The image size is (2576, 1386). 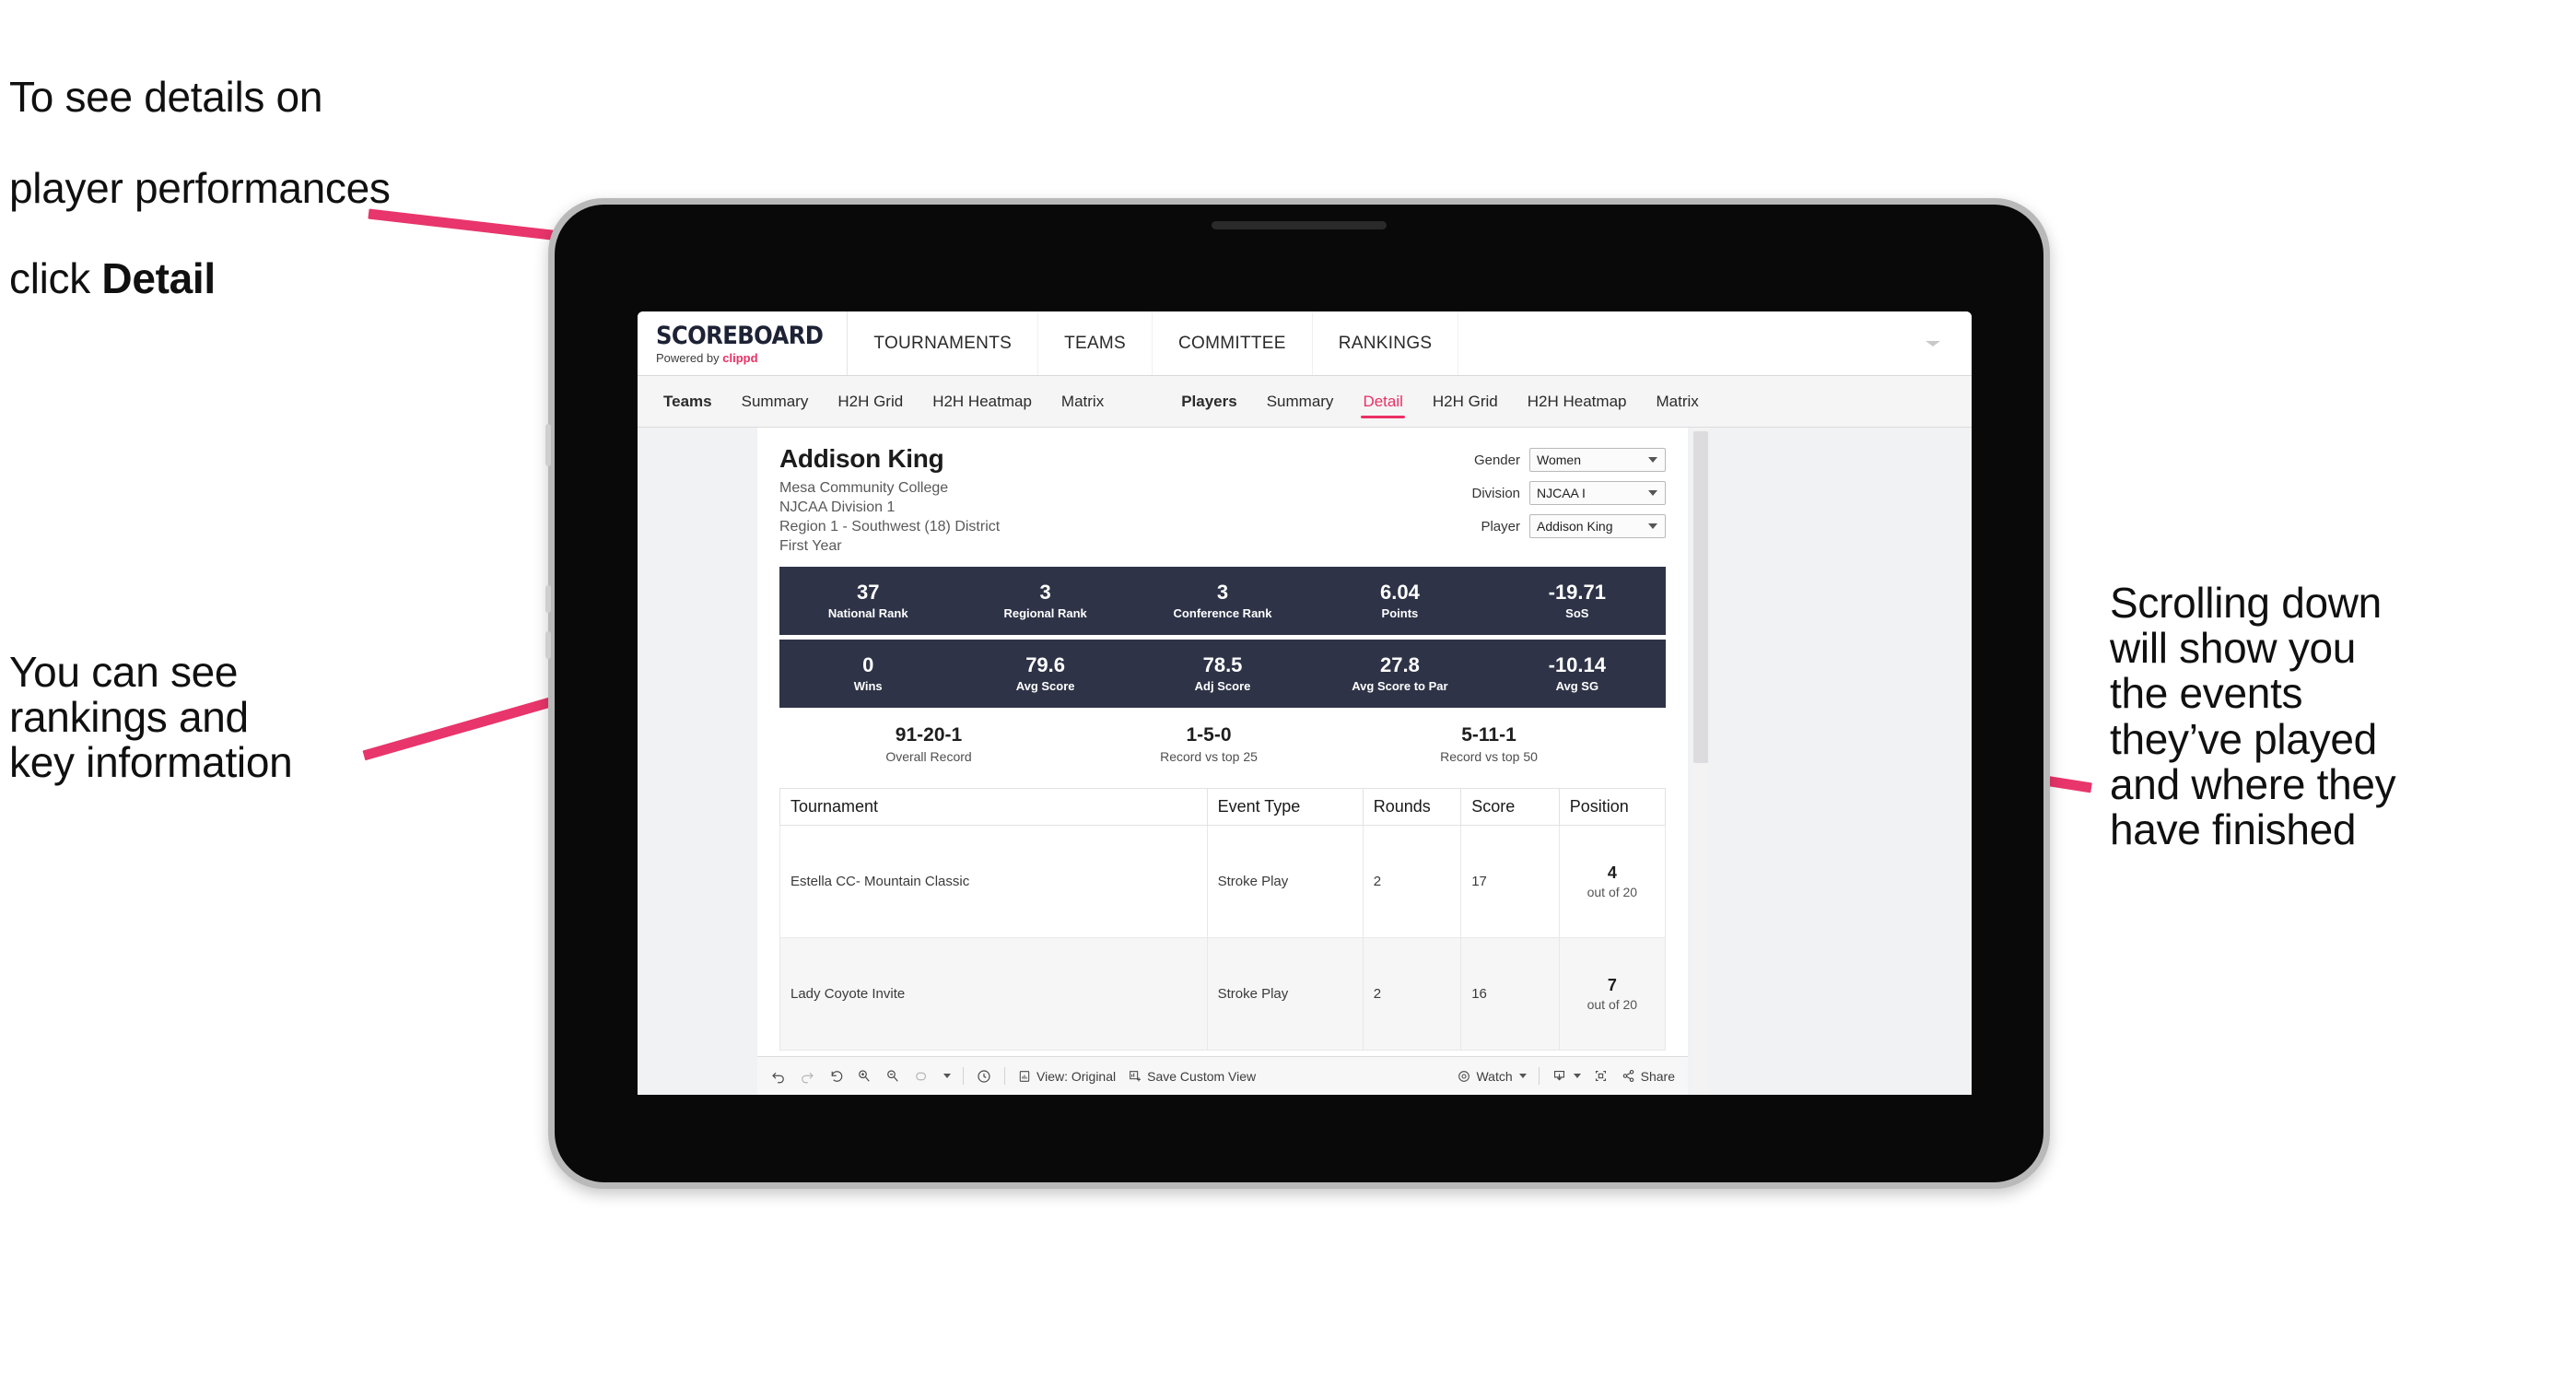 I want to click on stat-avg-score: 79.6 Avg Score, so click(x=1044, y=673).